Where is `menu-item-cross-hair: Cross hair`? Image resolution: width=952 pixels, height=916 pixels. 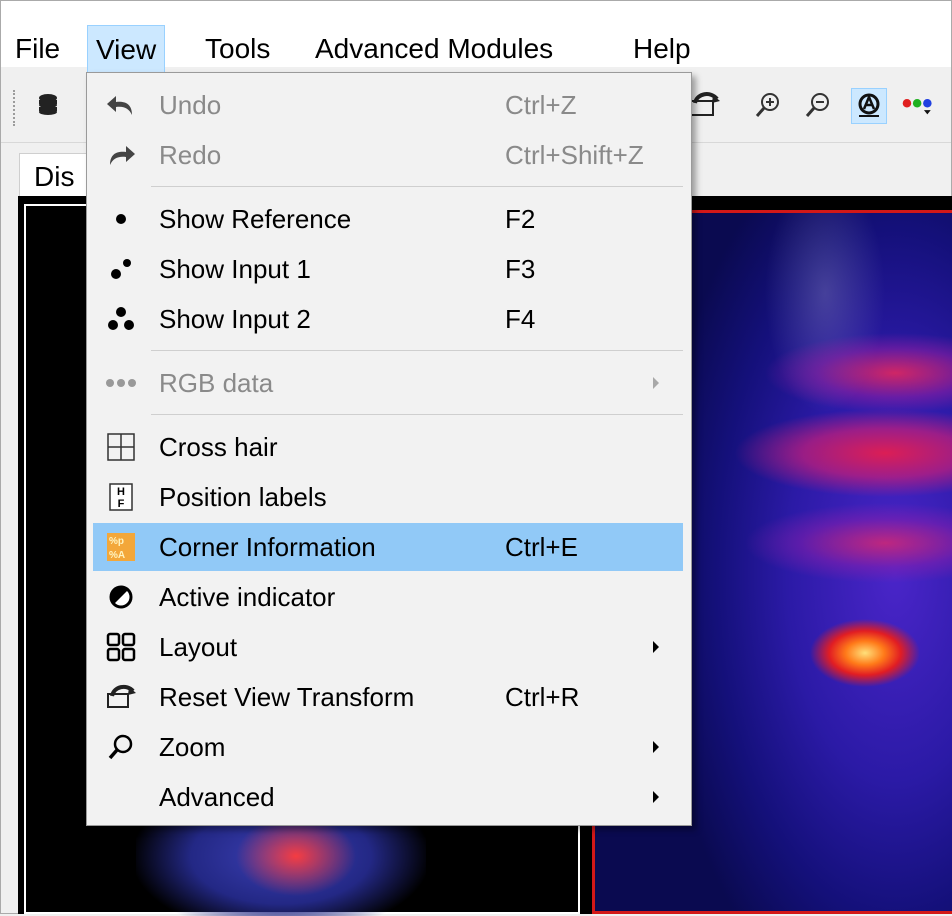 menu-item-cross-hair: Cross hair is located at coordinates (388, 447).